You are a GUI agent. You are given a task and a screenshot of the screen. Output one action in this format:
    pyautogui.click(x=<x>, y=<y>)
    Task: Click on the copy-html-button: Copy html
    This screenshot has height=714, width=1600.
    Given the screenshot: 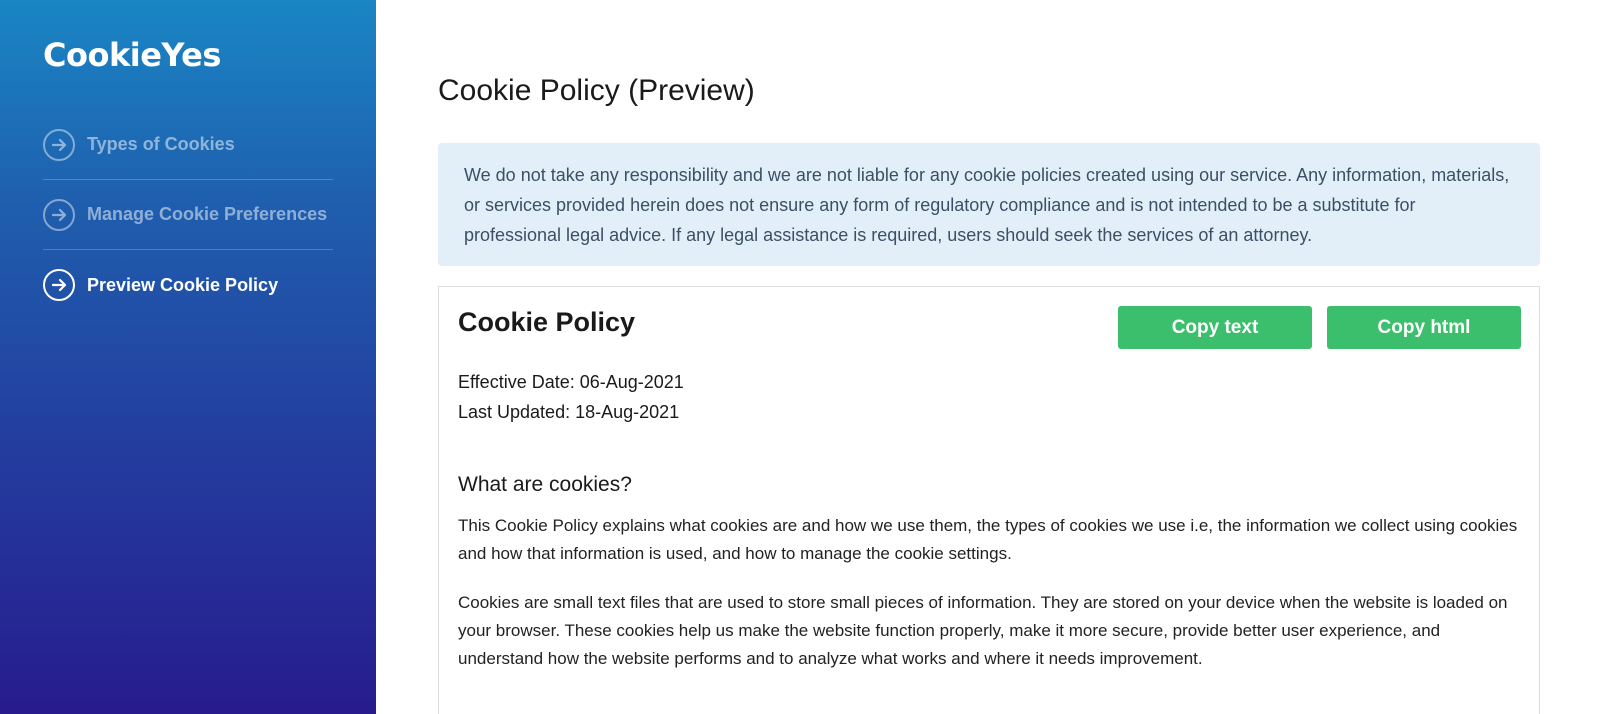 What is the action you would take?
    pyautogui.click(x=1424, y=327)
    